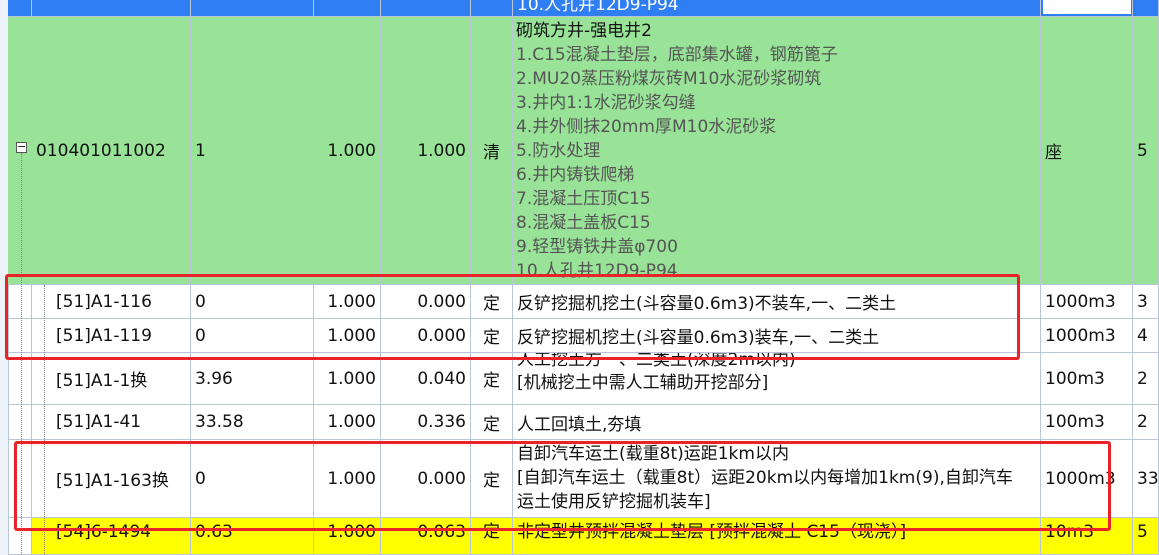 The width and height of the screenshot is (1159, 555). I want to click on desc-cell: 反铲挖掘机挖土(斗容量0.6m3)不装车,一、二类土, so click(777, 302).